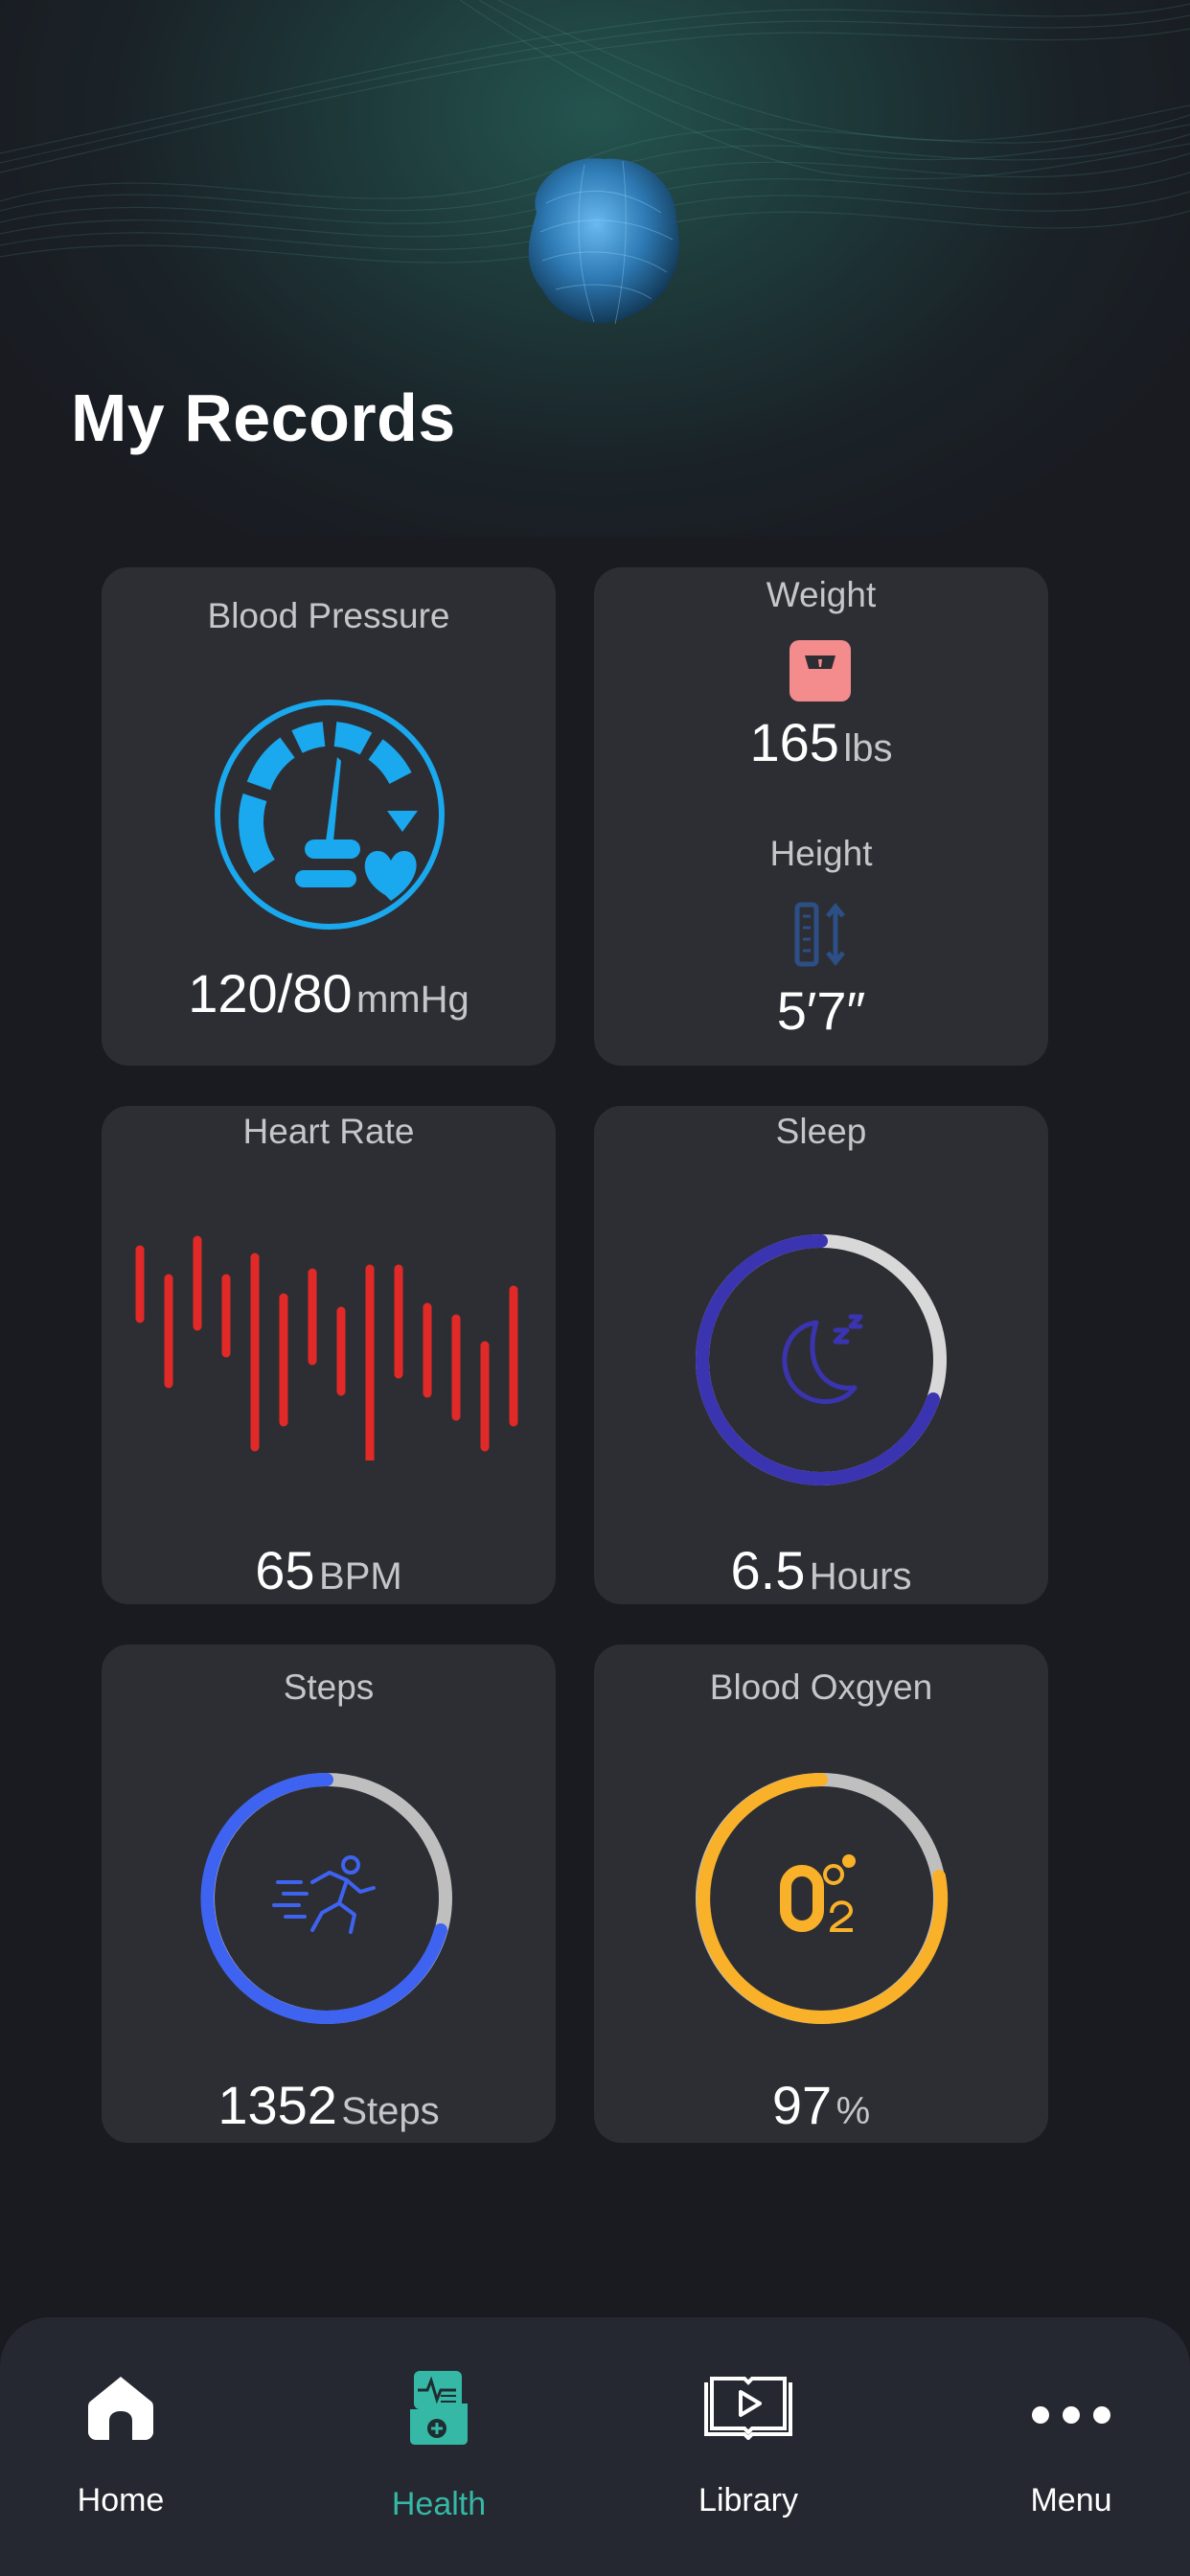 Image resolution: width=1190 pixels, height=2576 pixels. Describe the element at coordinates (595, 2446) in the screenshot. I see `bottom-nav: Home Health Library Menu` at that location.